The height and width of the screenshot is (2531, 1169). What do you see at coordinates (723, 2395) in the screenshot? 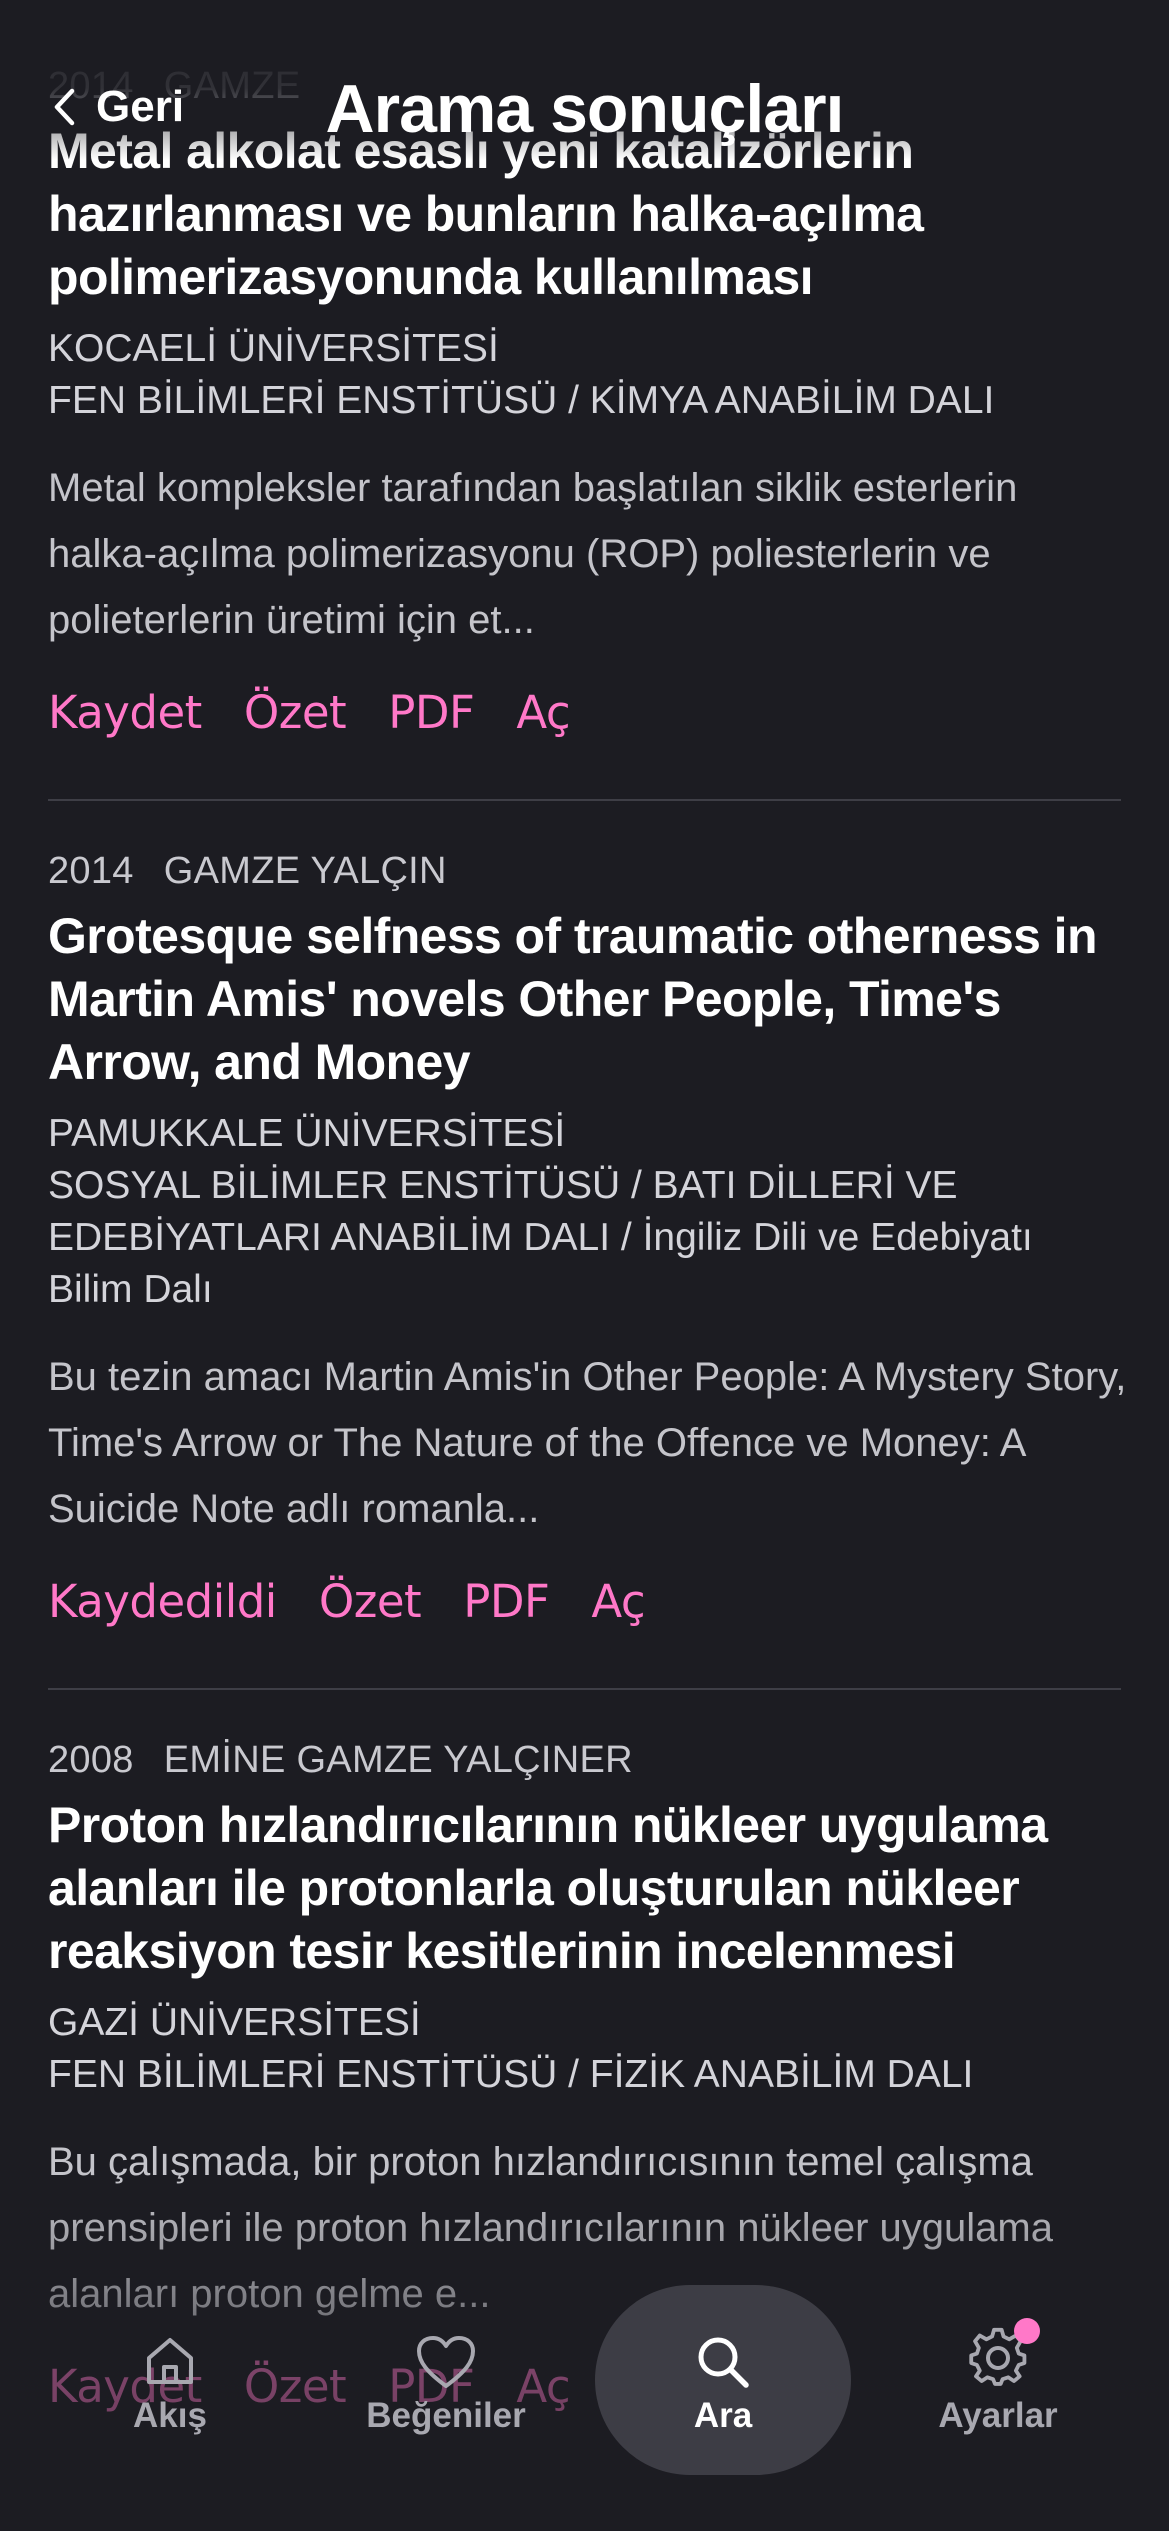
I see `tab-search: Ara` at bounding box center [723, 2395].